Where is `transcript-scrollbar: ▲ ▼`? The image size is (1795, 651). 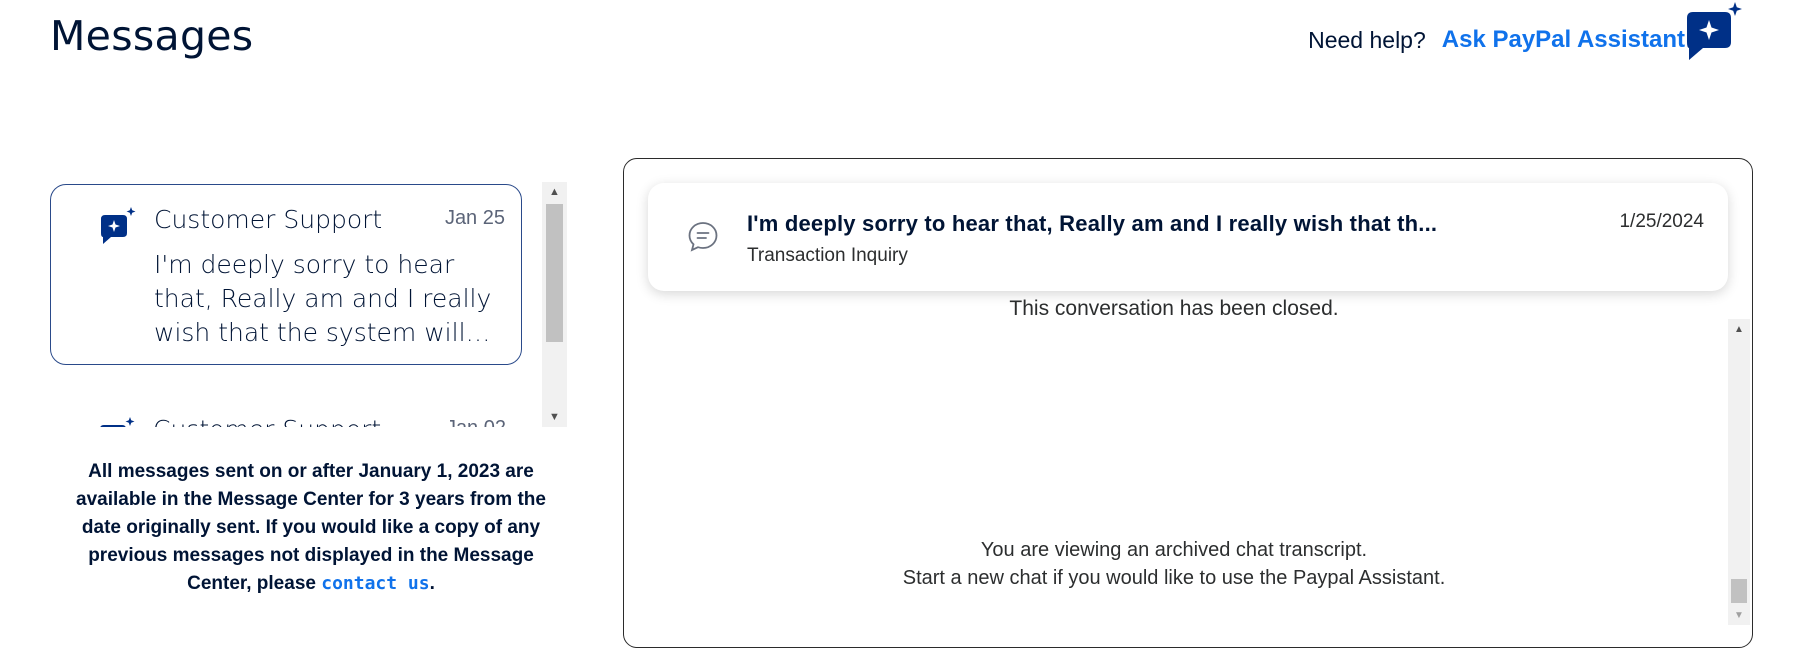 transcript-scrollbar: ▲ ▼ is located at coordinates (1739, 472).